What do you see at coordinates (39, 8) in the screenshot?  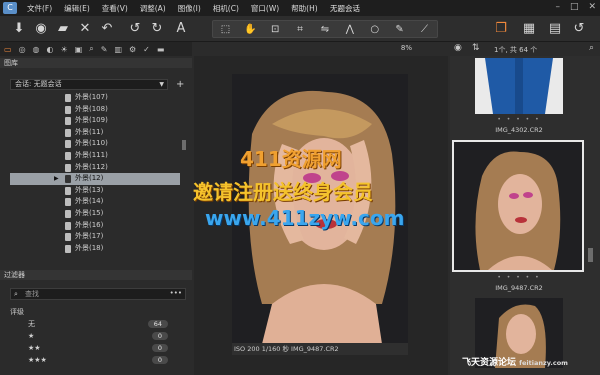 I see `menu-file: 文件(F)` at bounding box center [39, 8].